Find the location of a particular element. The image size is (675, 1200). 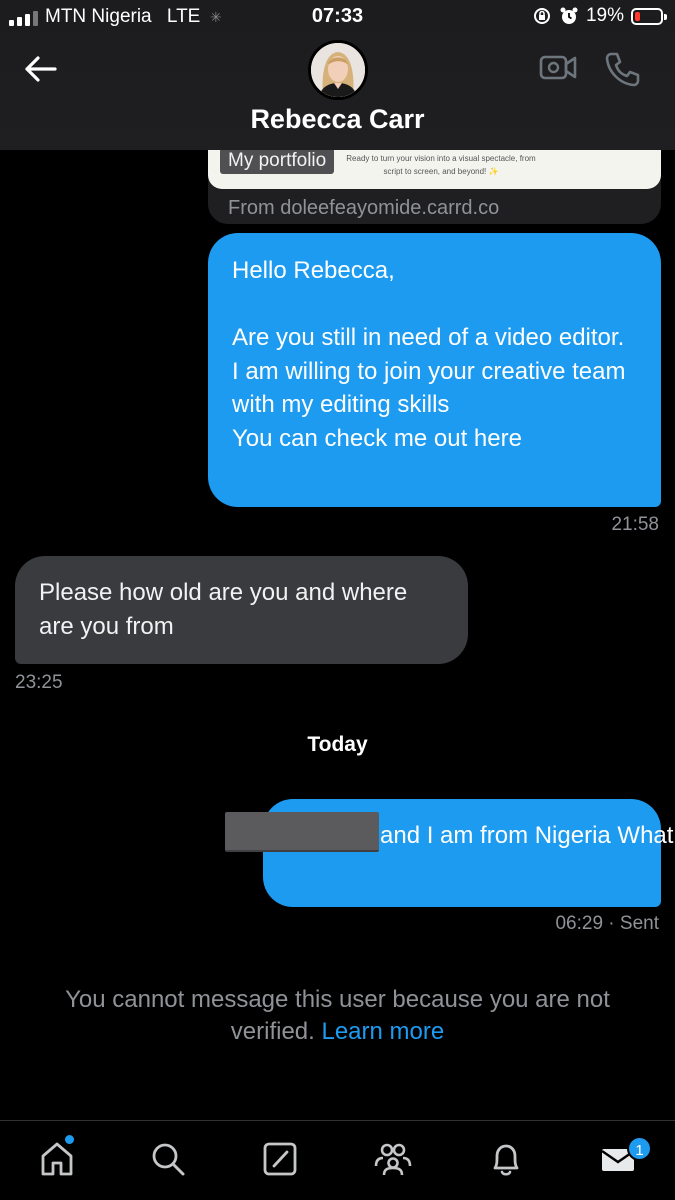

video-call-button is located at coordinates (558, 68).